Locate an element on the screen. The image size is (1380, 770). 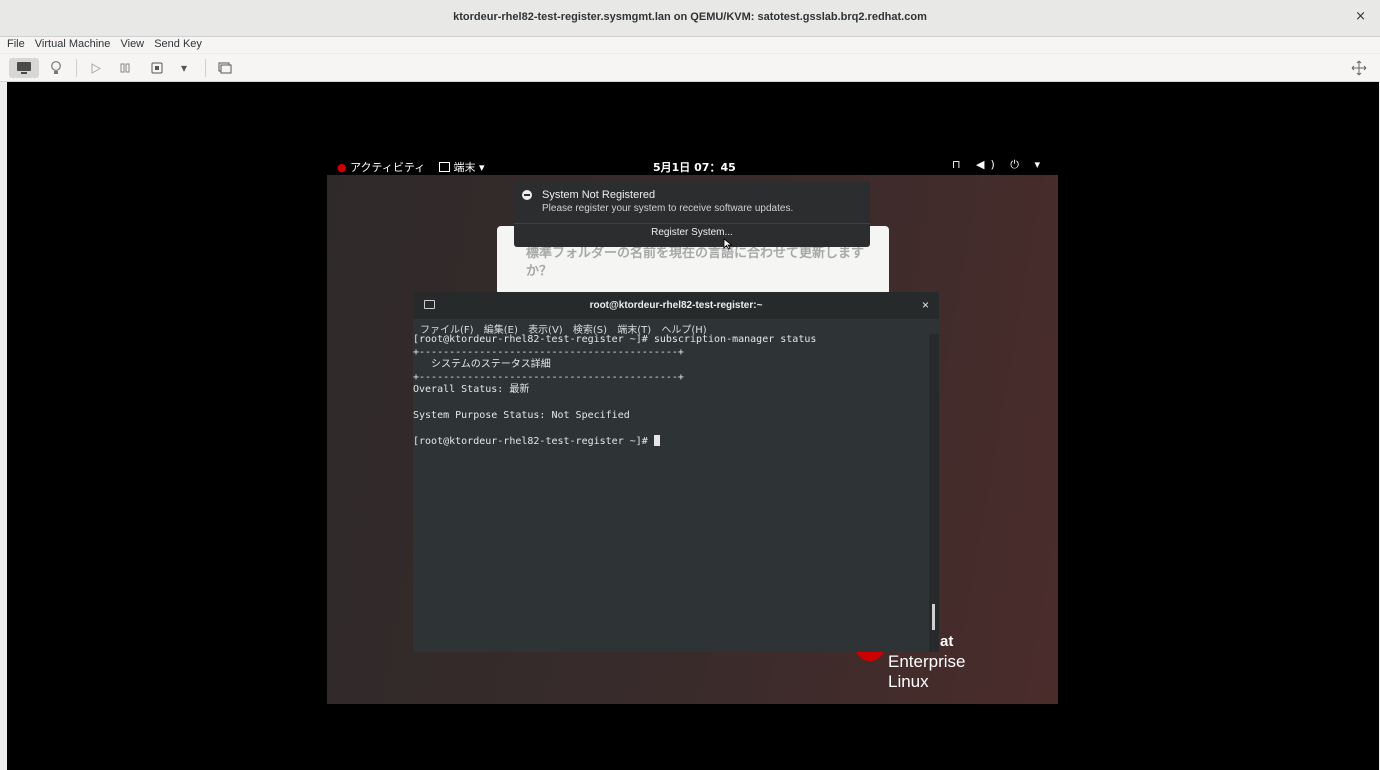
scrollbar-thumb is located at coordinates (933, 617).